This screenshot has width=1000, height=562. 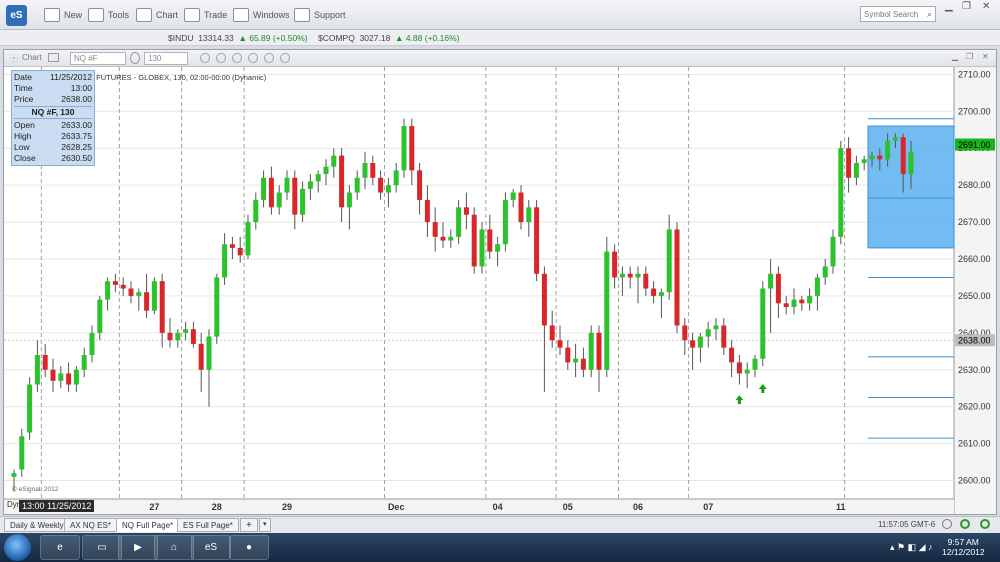 What do you see at coordinates (261, 15) in the screenshot?
I see `menu-windows: Windows` at bounding box center [261, 15].